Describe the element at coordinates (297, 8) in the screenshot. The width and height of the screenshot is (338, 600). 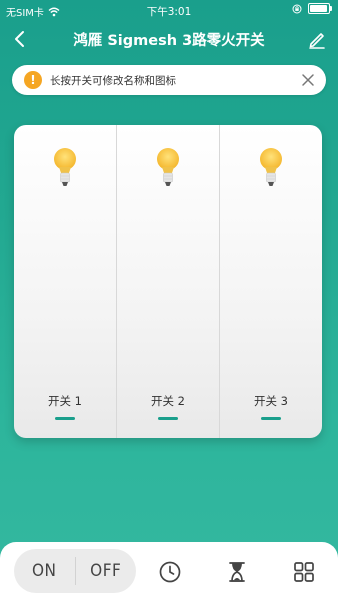
I see `rotation-lock-icon` at that location.